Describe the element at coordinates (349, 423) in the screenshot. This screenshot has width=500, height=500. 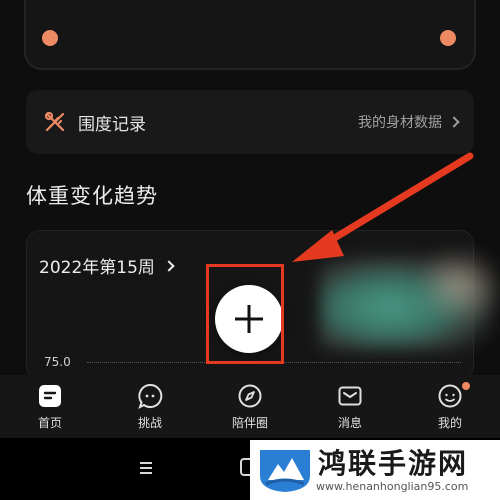
I see `tab-label: 消息` at that location.